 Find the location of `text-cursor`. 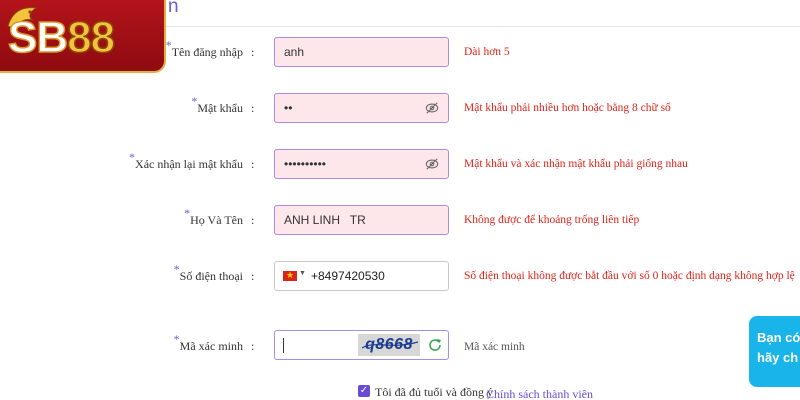

text-cursor is located at coordinates (283, 345).